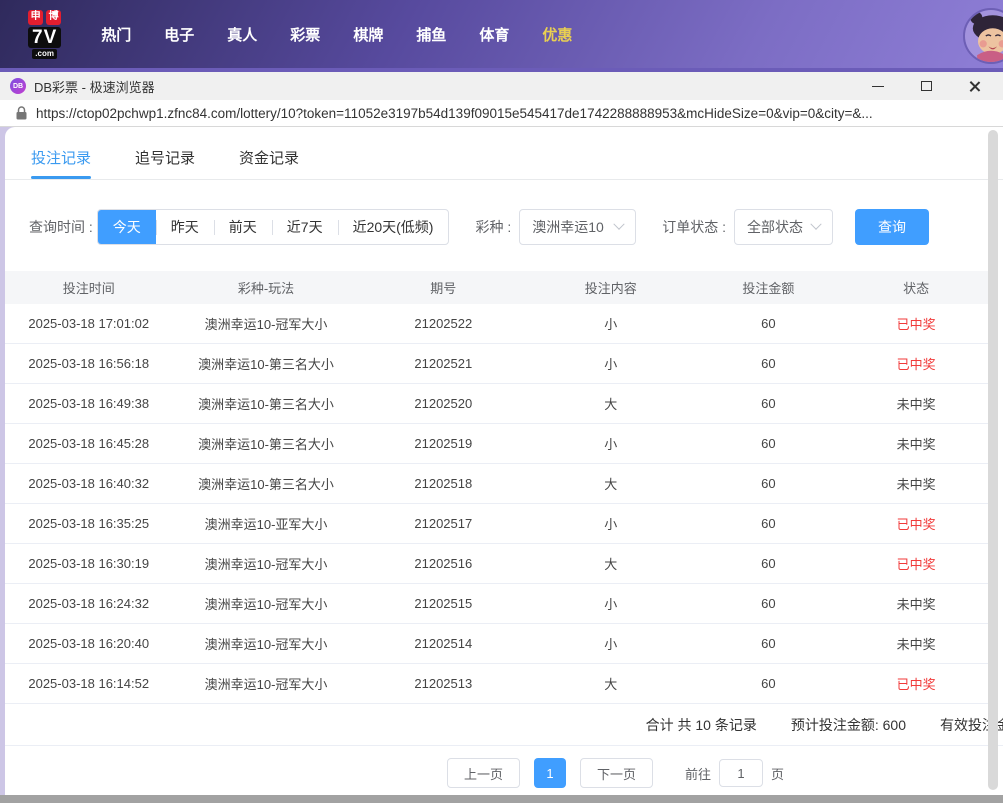 Image resolution: width=1003 pixels, height=803 pixels. Describe the element at coordinates (126, 227) in the screenshot. I see `time-option-1: 今天` at that location.